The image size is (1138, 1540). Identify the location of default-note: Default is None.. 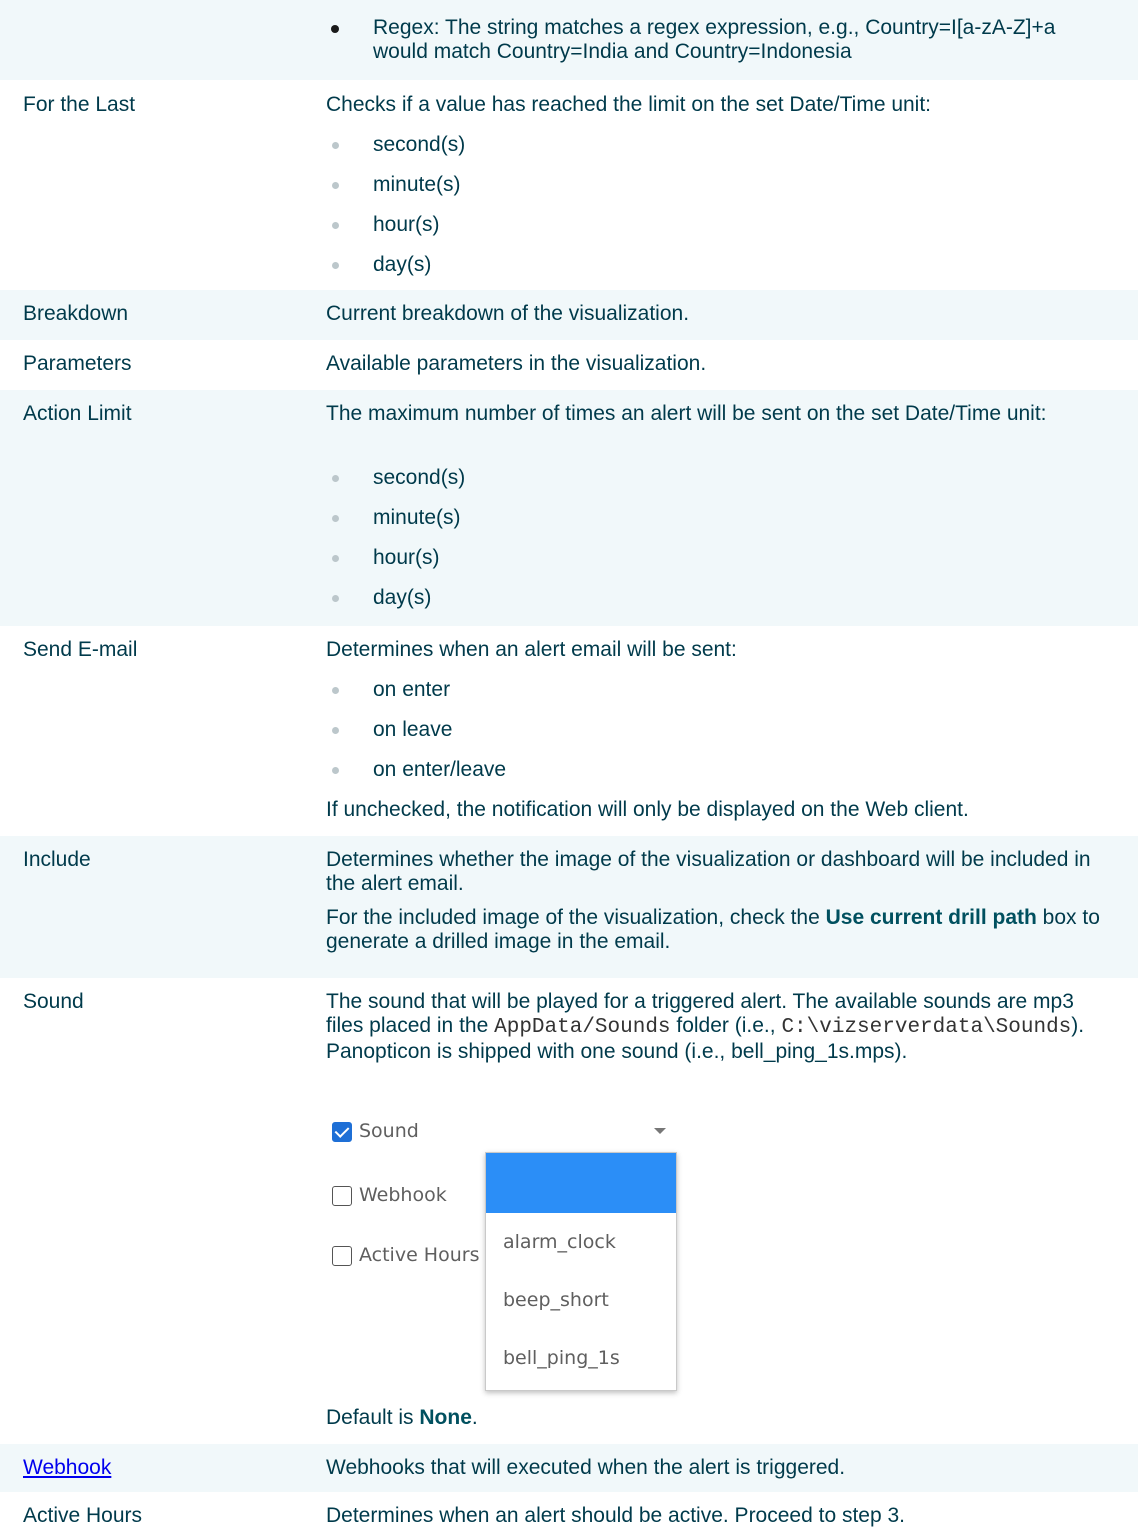
(402, 1417).